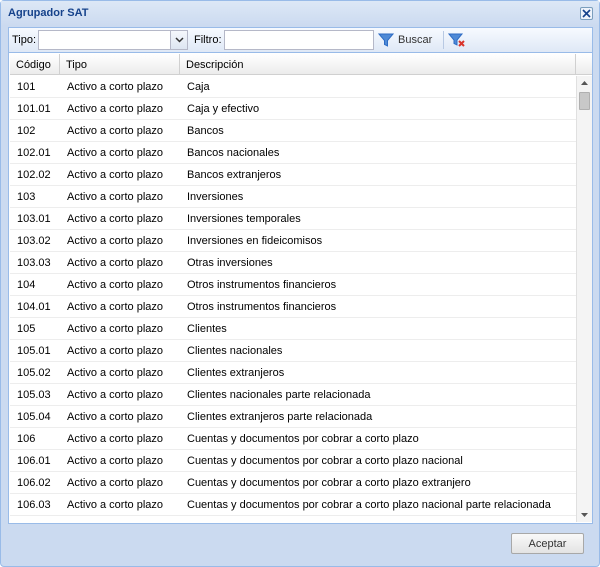 Image resolution: width=600 pixels, height=567 pixels. What do you see at coordinates (208, 40) in the screenshot?
I see `filtro-label: Filtro:` at bounding box center [208, 40].